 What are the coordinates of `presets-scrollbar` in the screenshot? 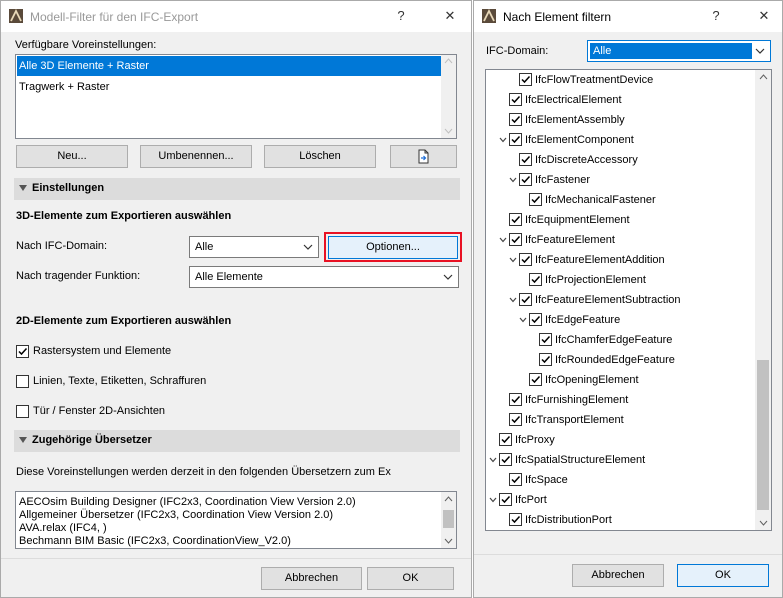 It's located at (448, 96).